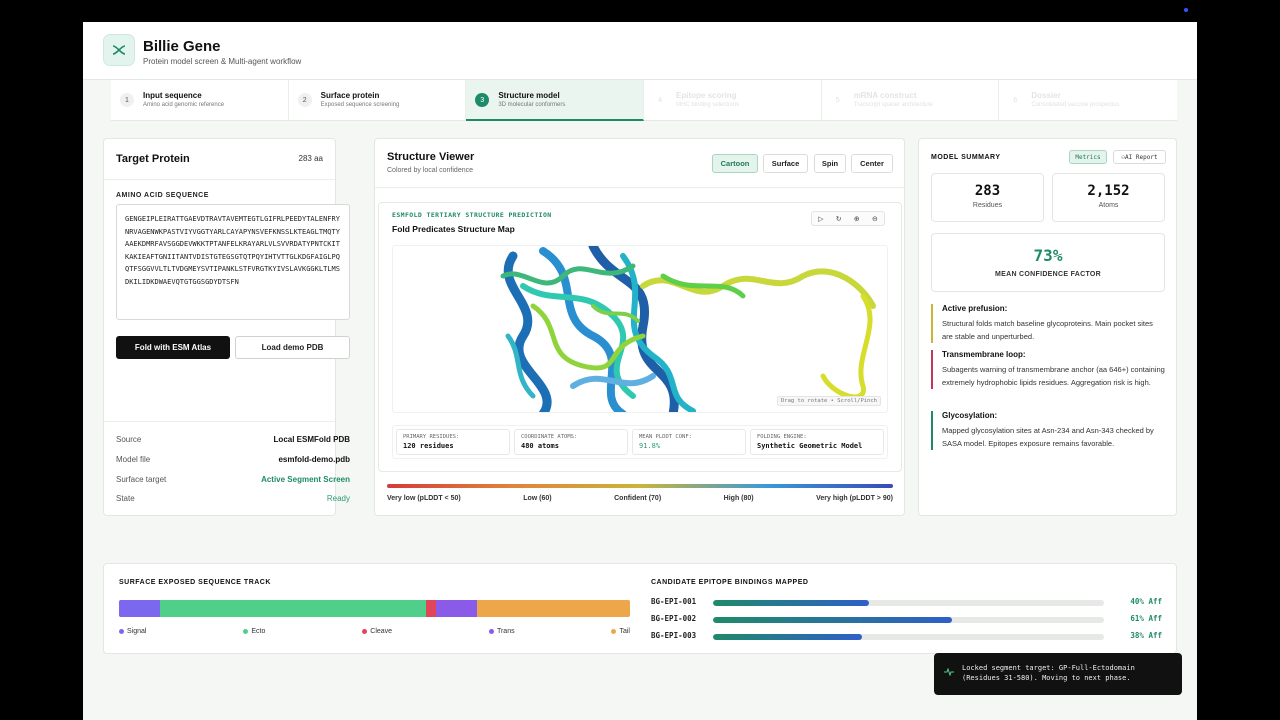  I want to click on epitope-row-003: BG-EPI-003 38% Aff, so click(906, 637).